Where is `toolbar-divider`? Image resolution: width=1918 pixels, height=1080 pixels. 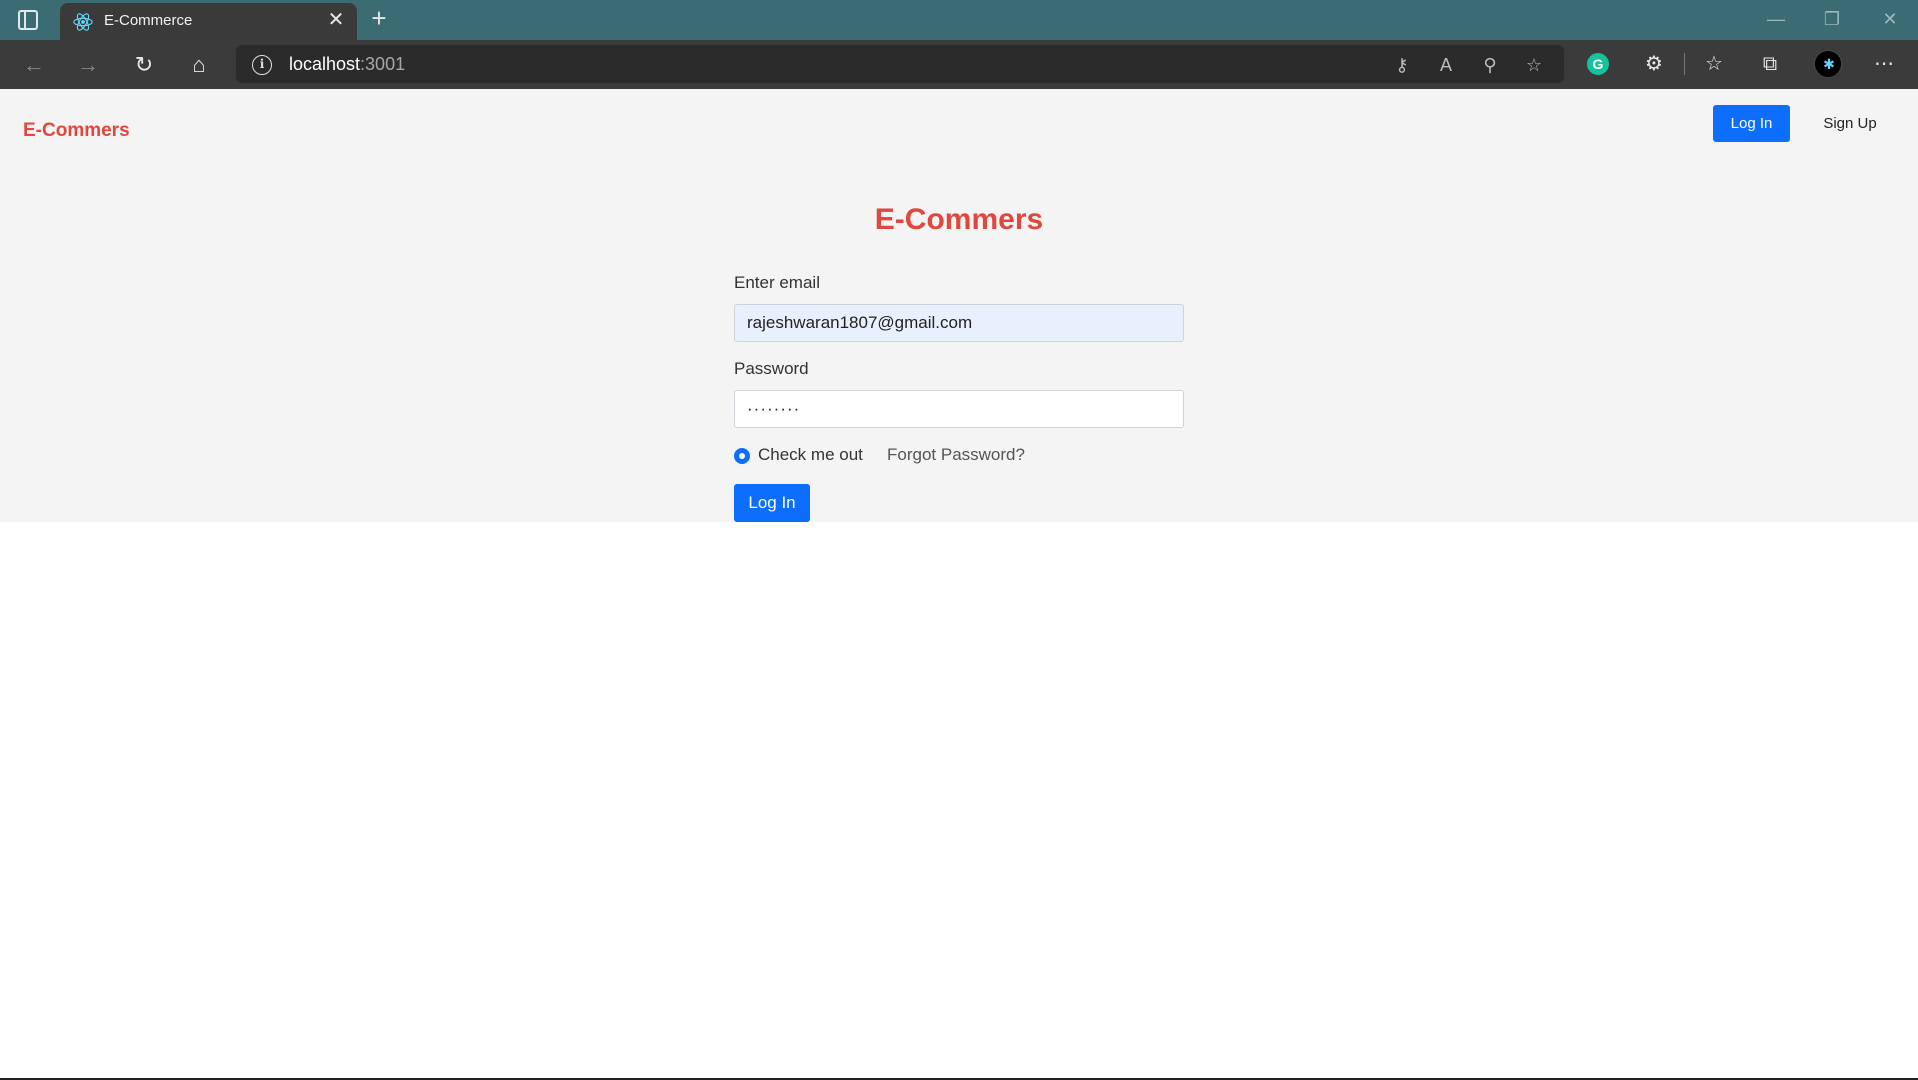 toolbar-divider is located at coordinates (1684, 64).